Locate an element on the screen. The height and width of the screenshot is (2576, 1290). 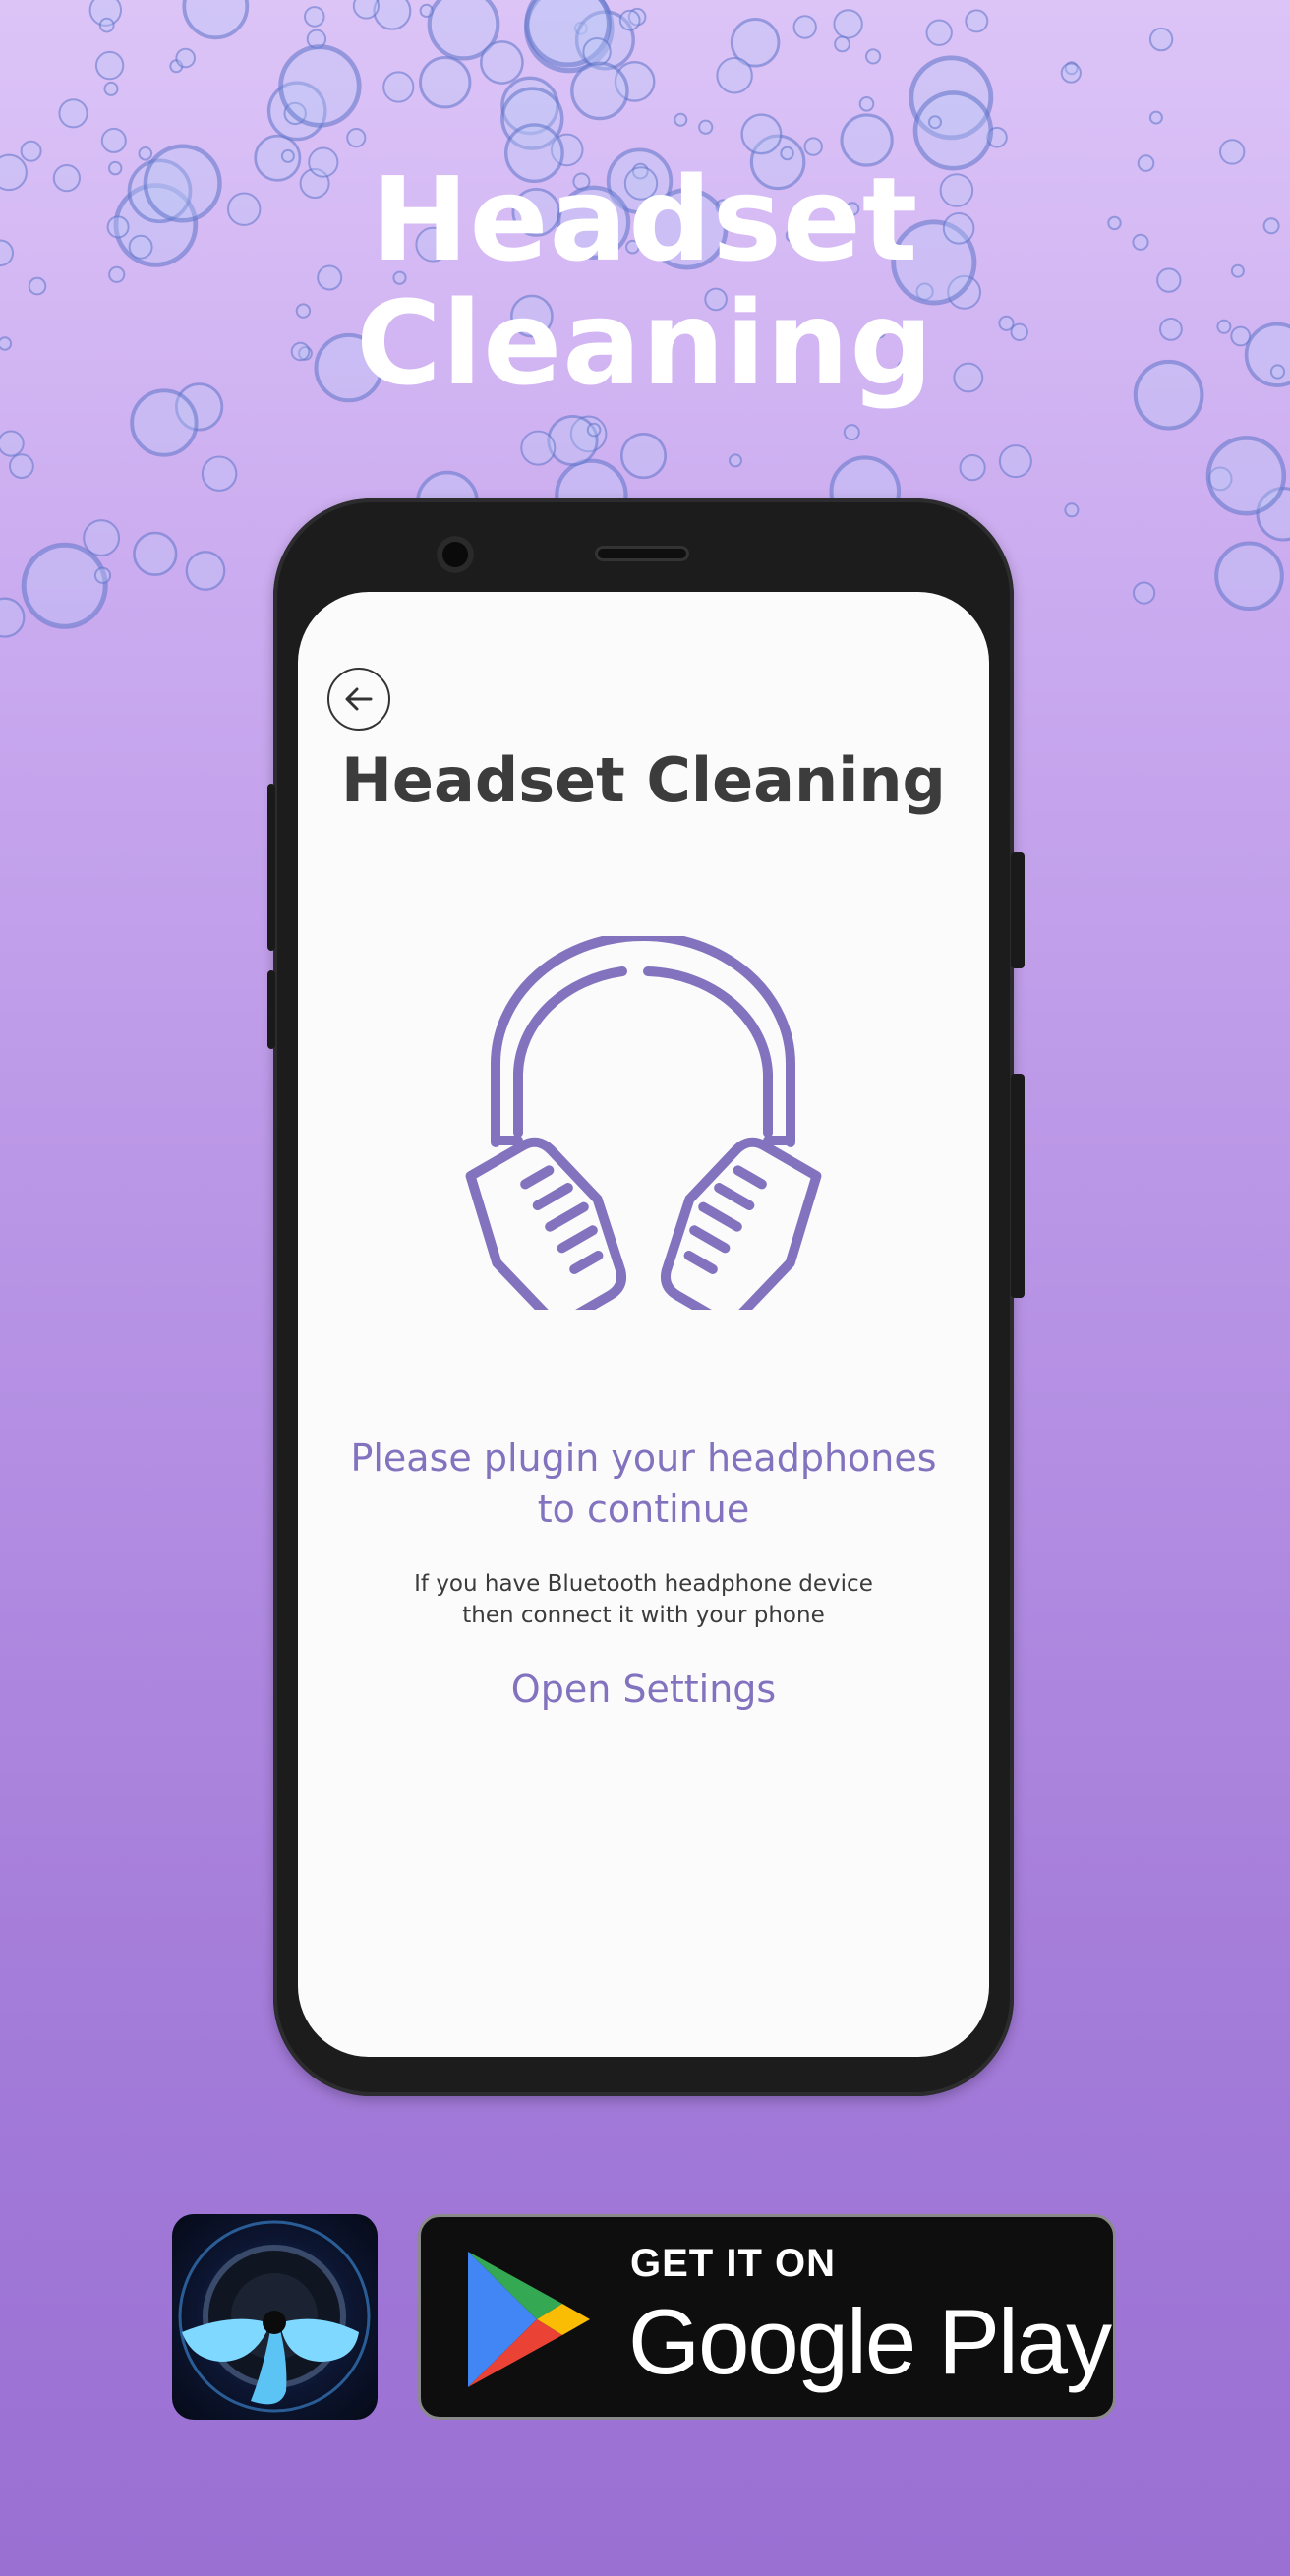
phone-left-button-top is located at coordinates (271, 867).